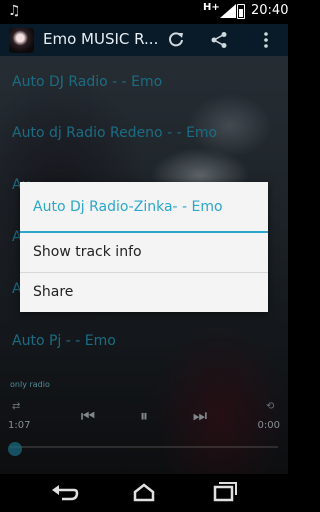  Describe the element at coordinates (241, 11) in the screenshot. I see `battery-icon` at that location.